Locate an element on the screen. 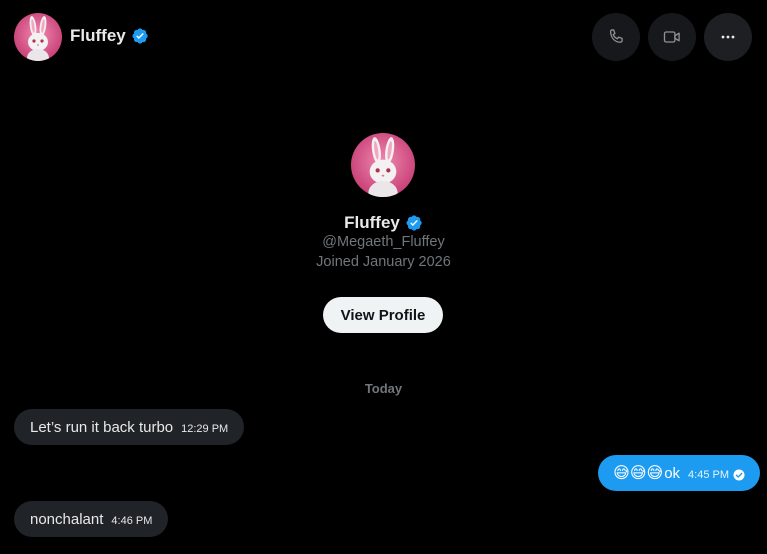 The width and height of the screenshot is (767, 554). phone-icon is located at coordinates (616, 37).